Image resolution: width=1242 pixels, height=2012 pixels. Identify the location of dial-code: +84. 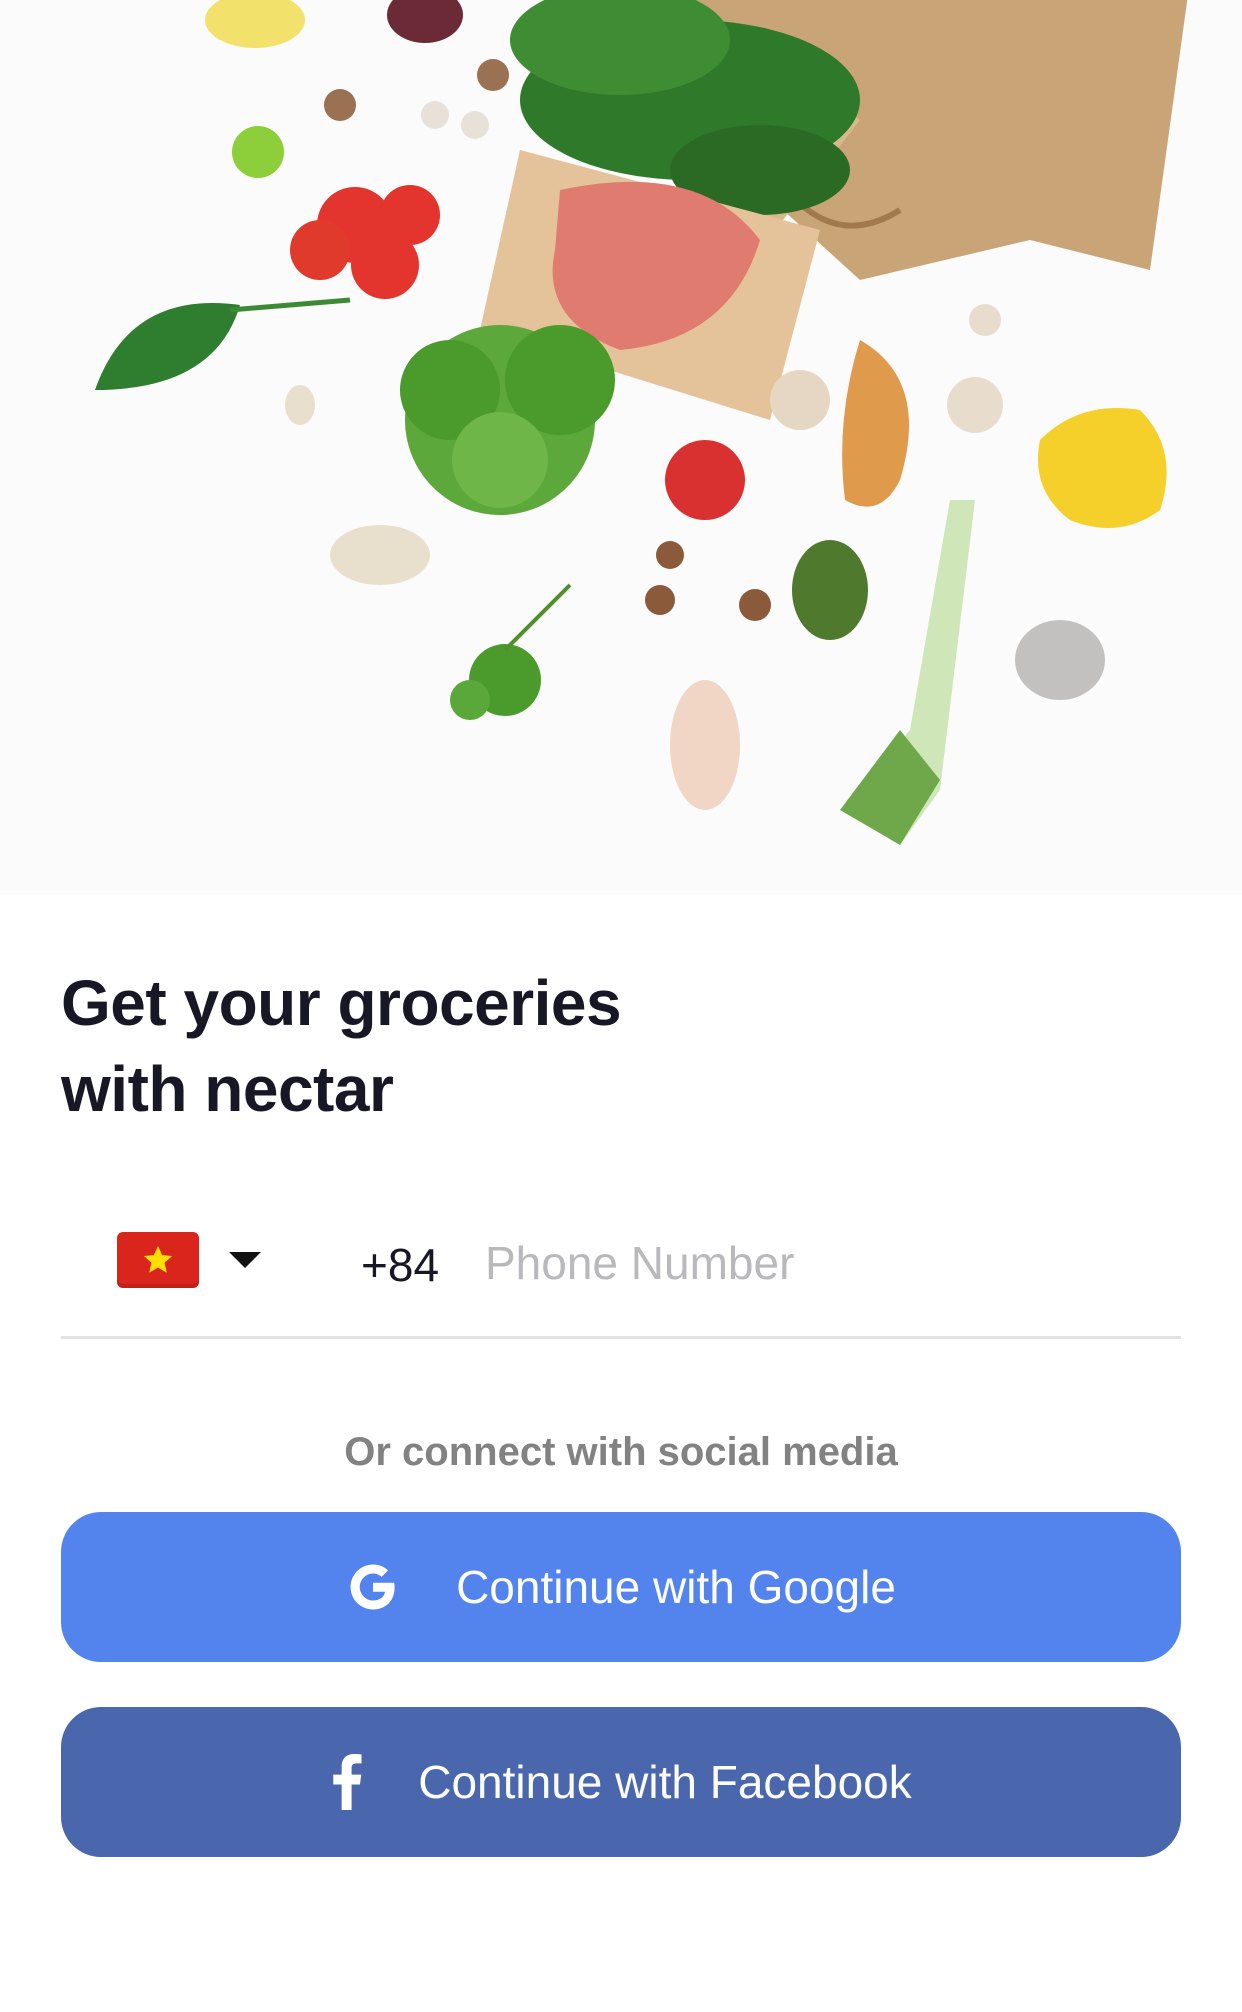
(400, 1265).